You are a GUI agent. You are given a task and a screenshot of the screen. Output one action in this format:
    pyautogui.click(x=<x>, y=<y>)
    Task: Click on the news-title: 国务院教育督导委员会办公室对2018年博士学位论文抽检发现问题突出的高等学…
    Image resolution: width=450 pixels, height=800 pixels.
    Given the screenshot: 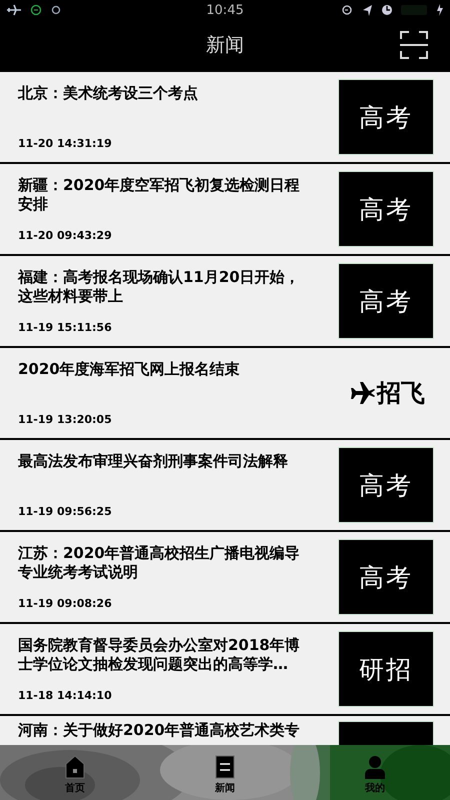 What is the action you would take?
    pyautogui.click(x=159, y=655)
    